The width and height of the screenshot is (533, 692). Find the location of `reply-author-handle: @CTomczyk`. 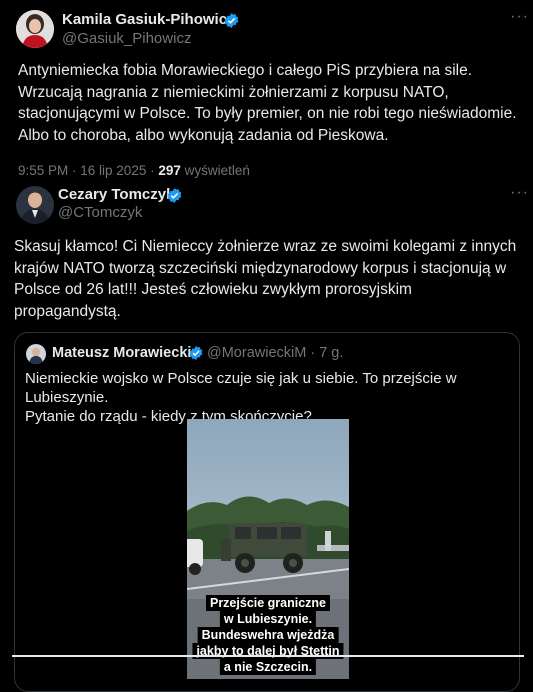

reply-author-handle: @CTomczyk is located at coordinates (100, 212).